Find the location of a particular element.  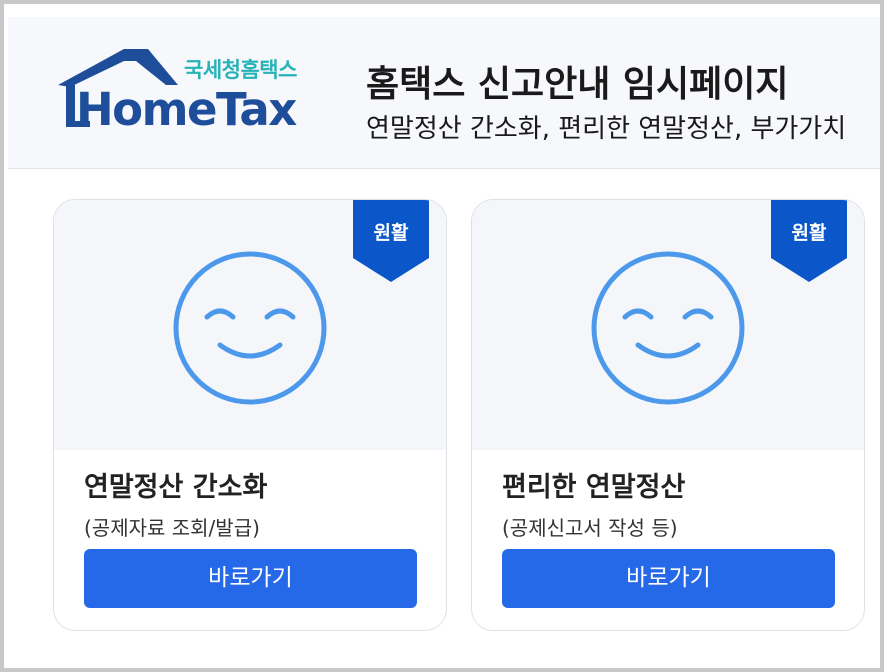

card-description: (공제자료 조회/발급) is located at coordinates (172, 528).